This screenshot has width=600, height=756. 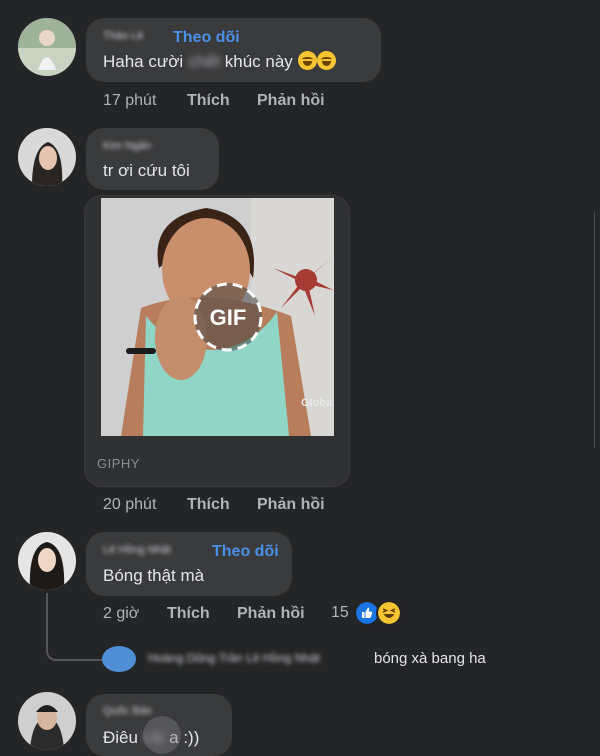 What do you see at coordinates (118, 463) in the screenshot?
I see `gif-source-label: GIPHY` at bounding box center [118, 463].